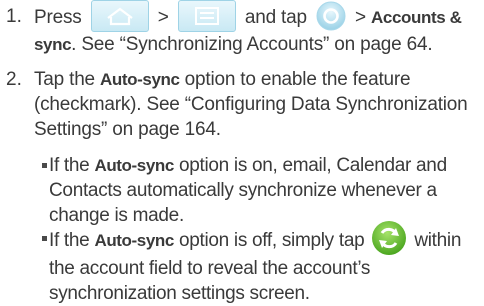 The height and width of the screenshot is (306, 484). Describe the element at coordinates (14, 79) in the screenshot. I see `step-number: 2.` at that location.